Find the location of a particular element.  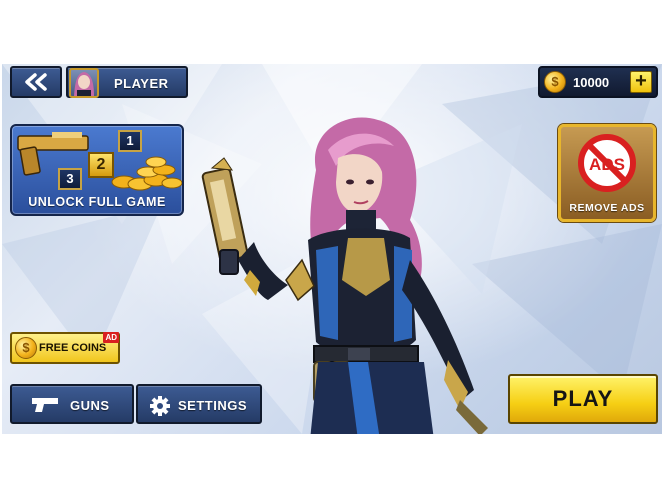

double-chevron-left-icon is located at coordinates (36, 82).